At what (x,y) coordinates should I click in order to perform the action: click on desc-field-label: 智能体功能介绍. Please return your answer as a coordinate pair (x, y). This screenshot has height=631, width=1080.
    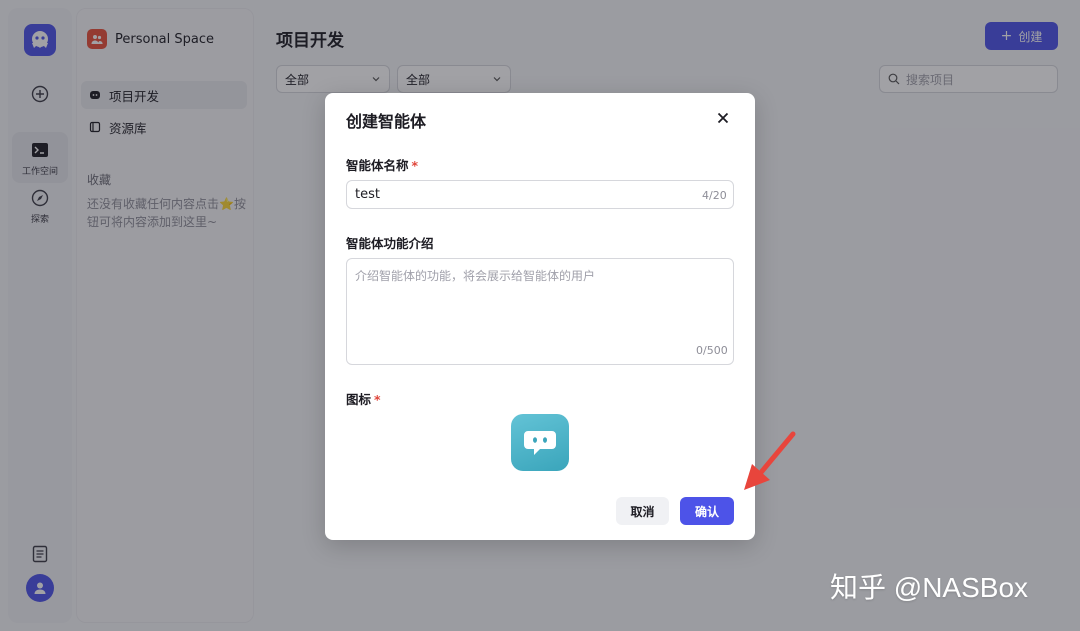
    Looking at the image, I should click on (390, 243).